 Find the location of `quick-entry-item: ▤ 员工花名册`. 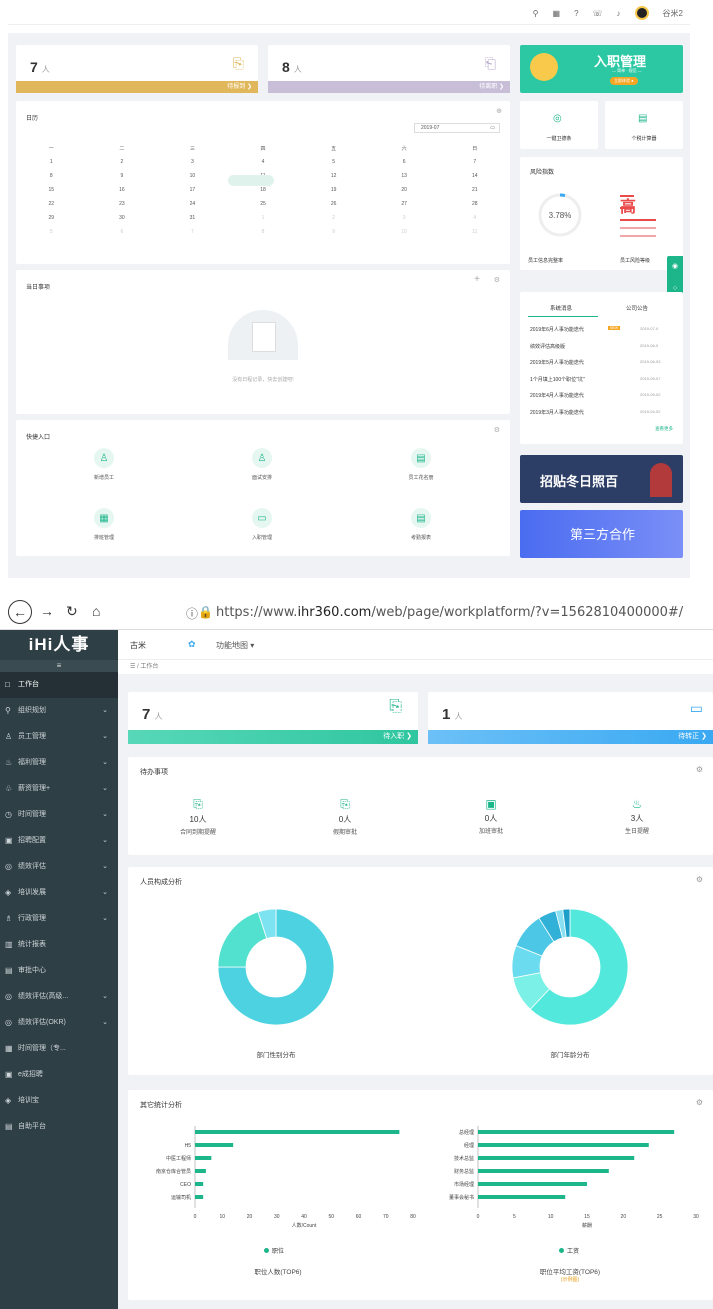

quick-entry-item: ▤ 员工花名册 is located at coordinates (421, 464).